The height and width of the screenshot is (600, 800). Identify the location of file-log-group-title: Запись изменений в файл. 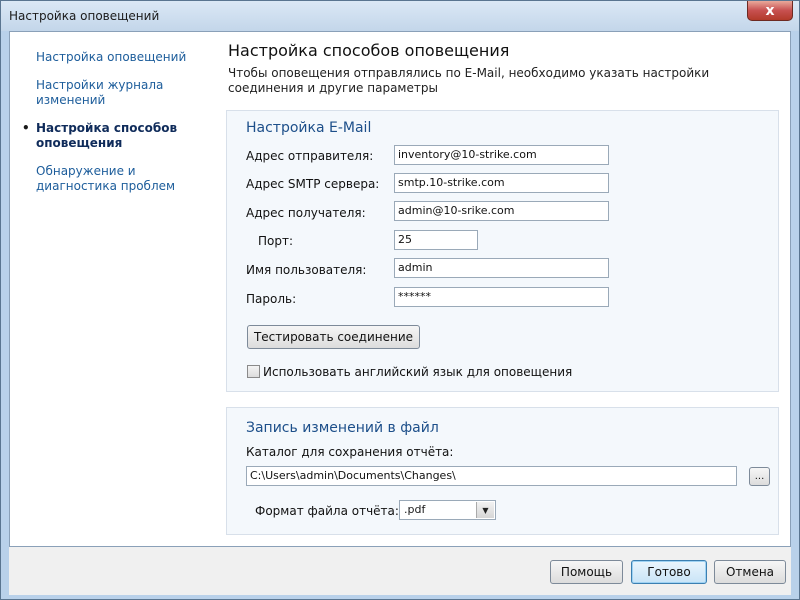
(342, 428).